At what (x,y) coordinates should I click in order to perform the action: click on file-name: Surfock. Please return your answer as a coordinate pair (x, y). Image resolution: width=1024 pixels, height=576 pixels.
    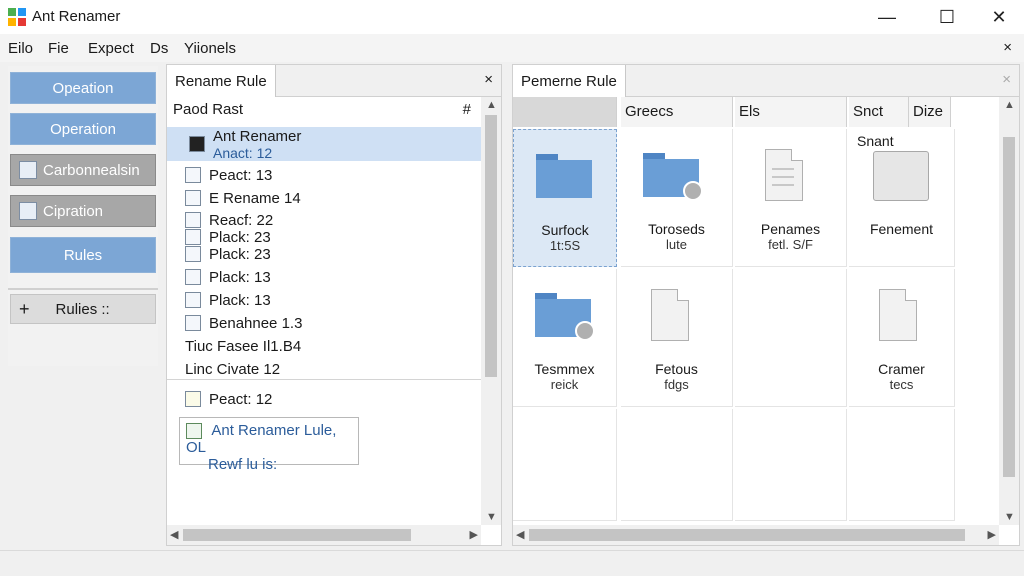
    Looking at the image, I should click on (565, 230).